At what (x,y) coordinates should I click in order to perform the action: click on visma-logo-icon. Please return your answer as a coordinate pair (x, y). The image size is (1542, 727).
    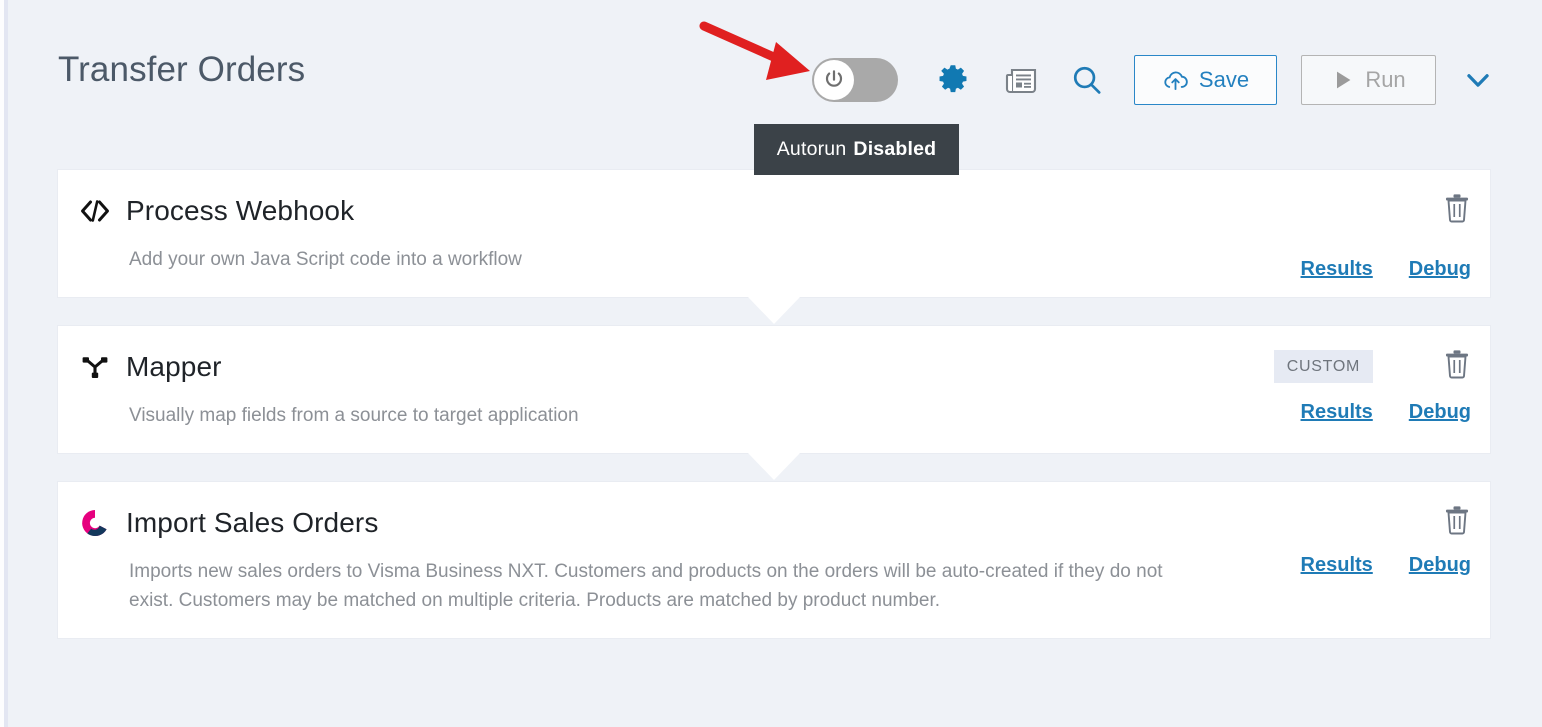
    Looking at the image, I should click on (95, 523).